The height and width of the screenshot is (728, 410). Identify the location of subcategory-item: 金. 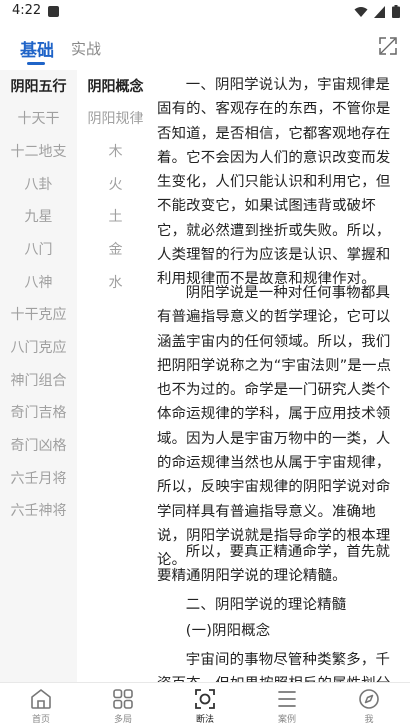
(115, 249).